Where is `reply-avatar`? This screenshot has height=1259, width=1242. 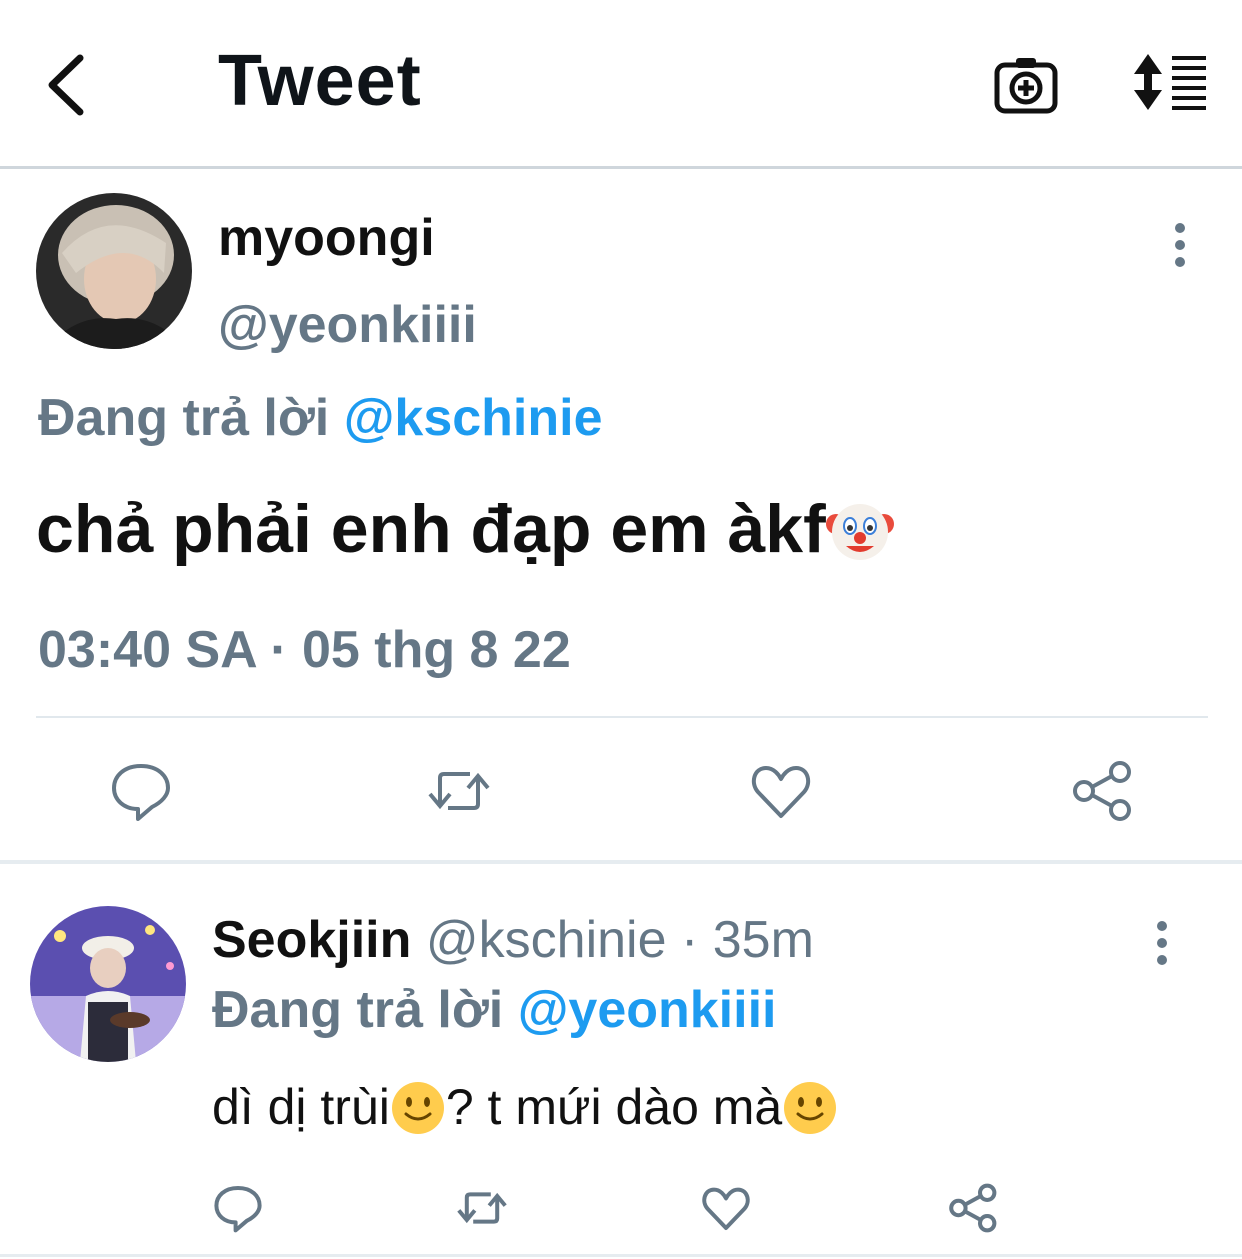
reply-avatar is located at coordinates (108, 984).